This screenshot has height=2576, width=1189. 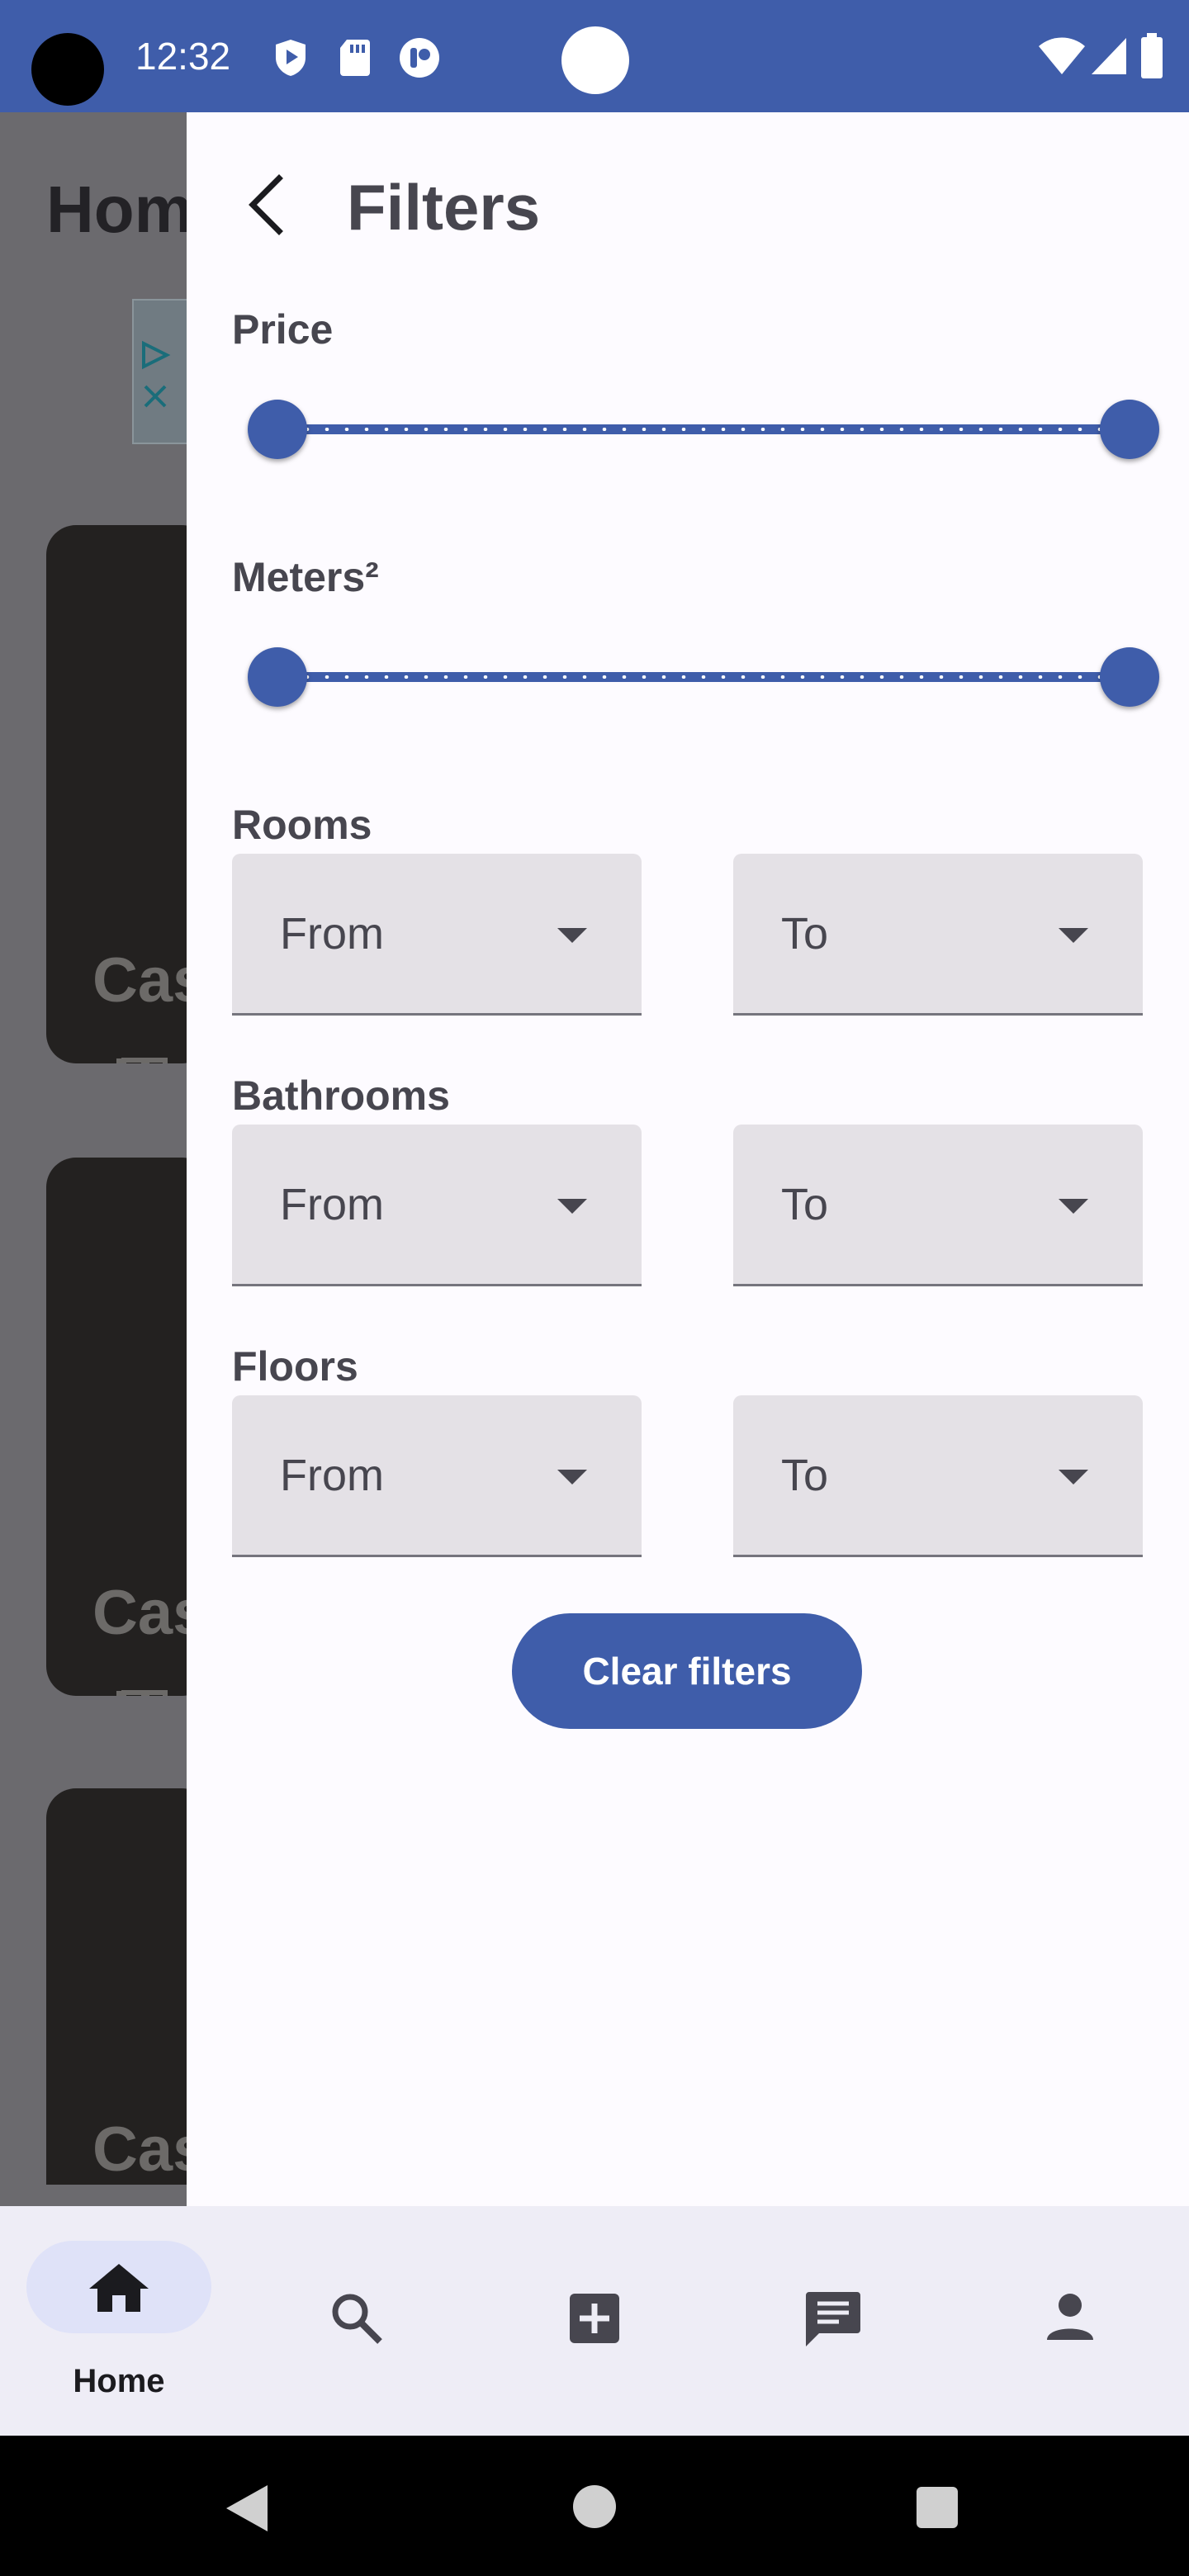 What do you see at coordinates (938, 935) in the screenshot?
I see `rooms-to-dropdown: To` at bounding box center [938, 935].